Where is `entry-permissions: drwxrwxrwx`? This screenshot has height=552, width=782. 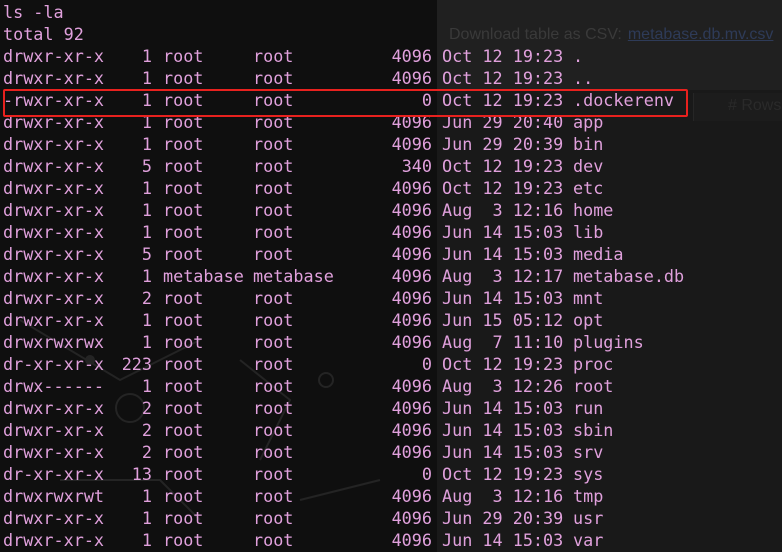 entry-permissions: drwxrwxrwx is located at coordinates (54, 342).